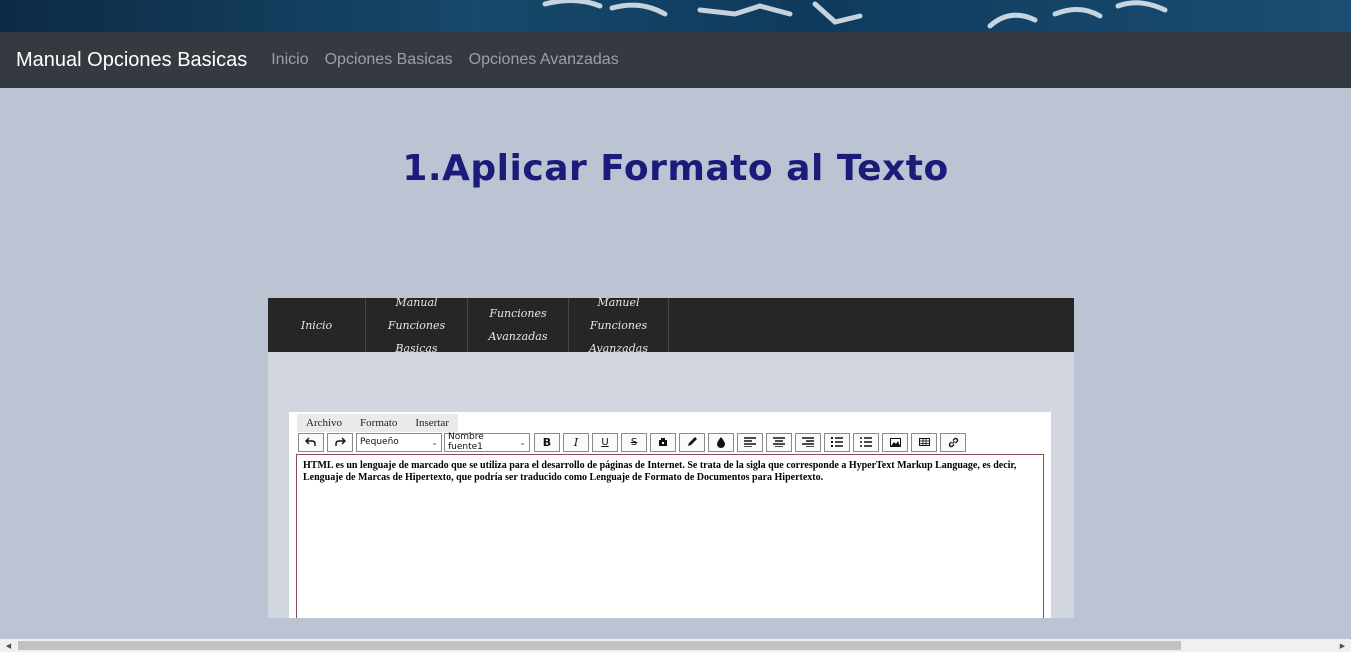  Describe the element at coordinates (544, 60) in the screenshot. I see `nav-link-opciones-avanzadas: Opciones Avanzadas` at that location.